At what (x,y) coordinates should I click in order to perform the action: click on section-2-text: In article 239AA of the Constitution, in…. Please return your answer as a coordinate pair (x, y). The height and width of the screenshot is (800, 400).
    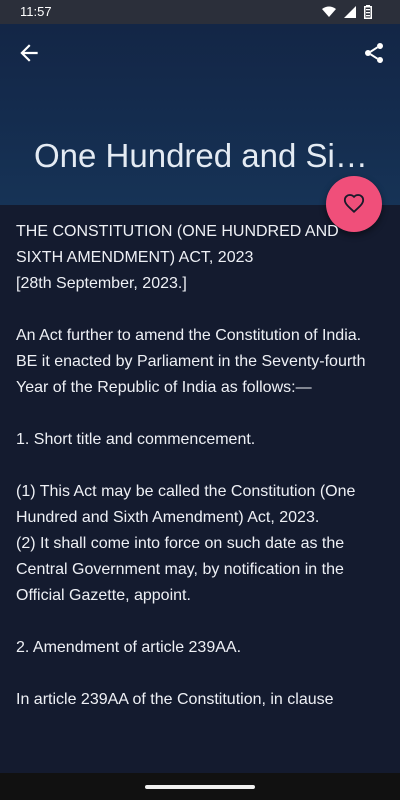
    Looking at the image, I should click on (175, 699).